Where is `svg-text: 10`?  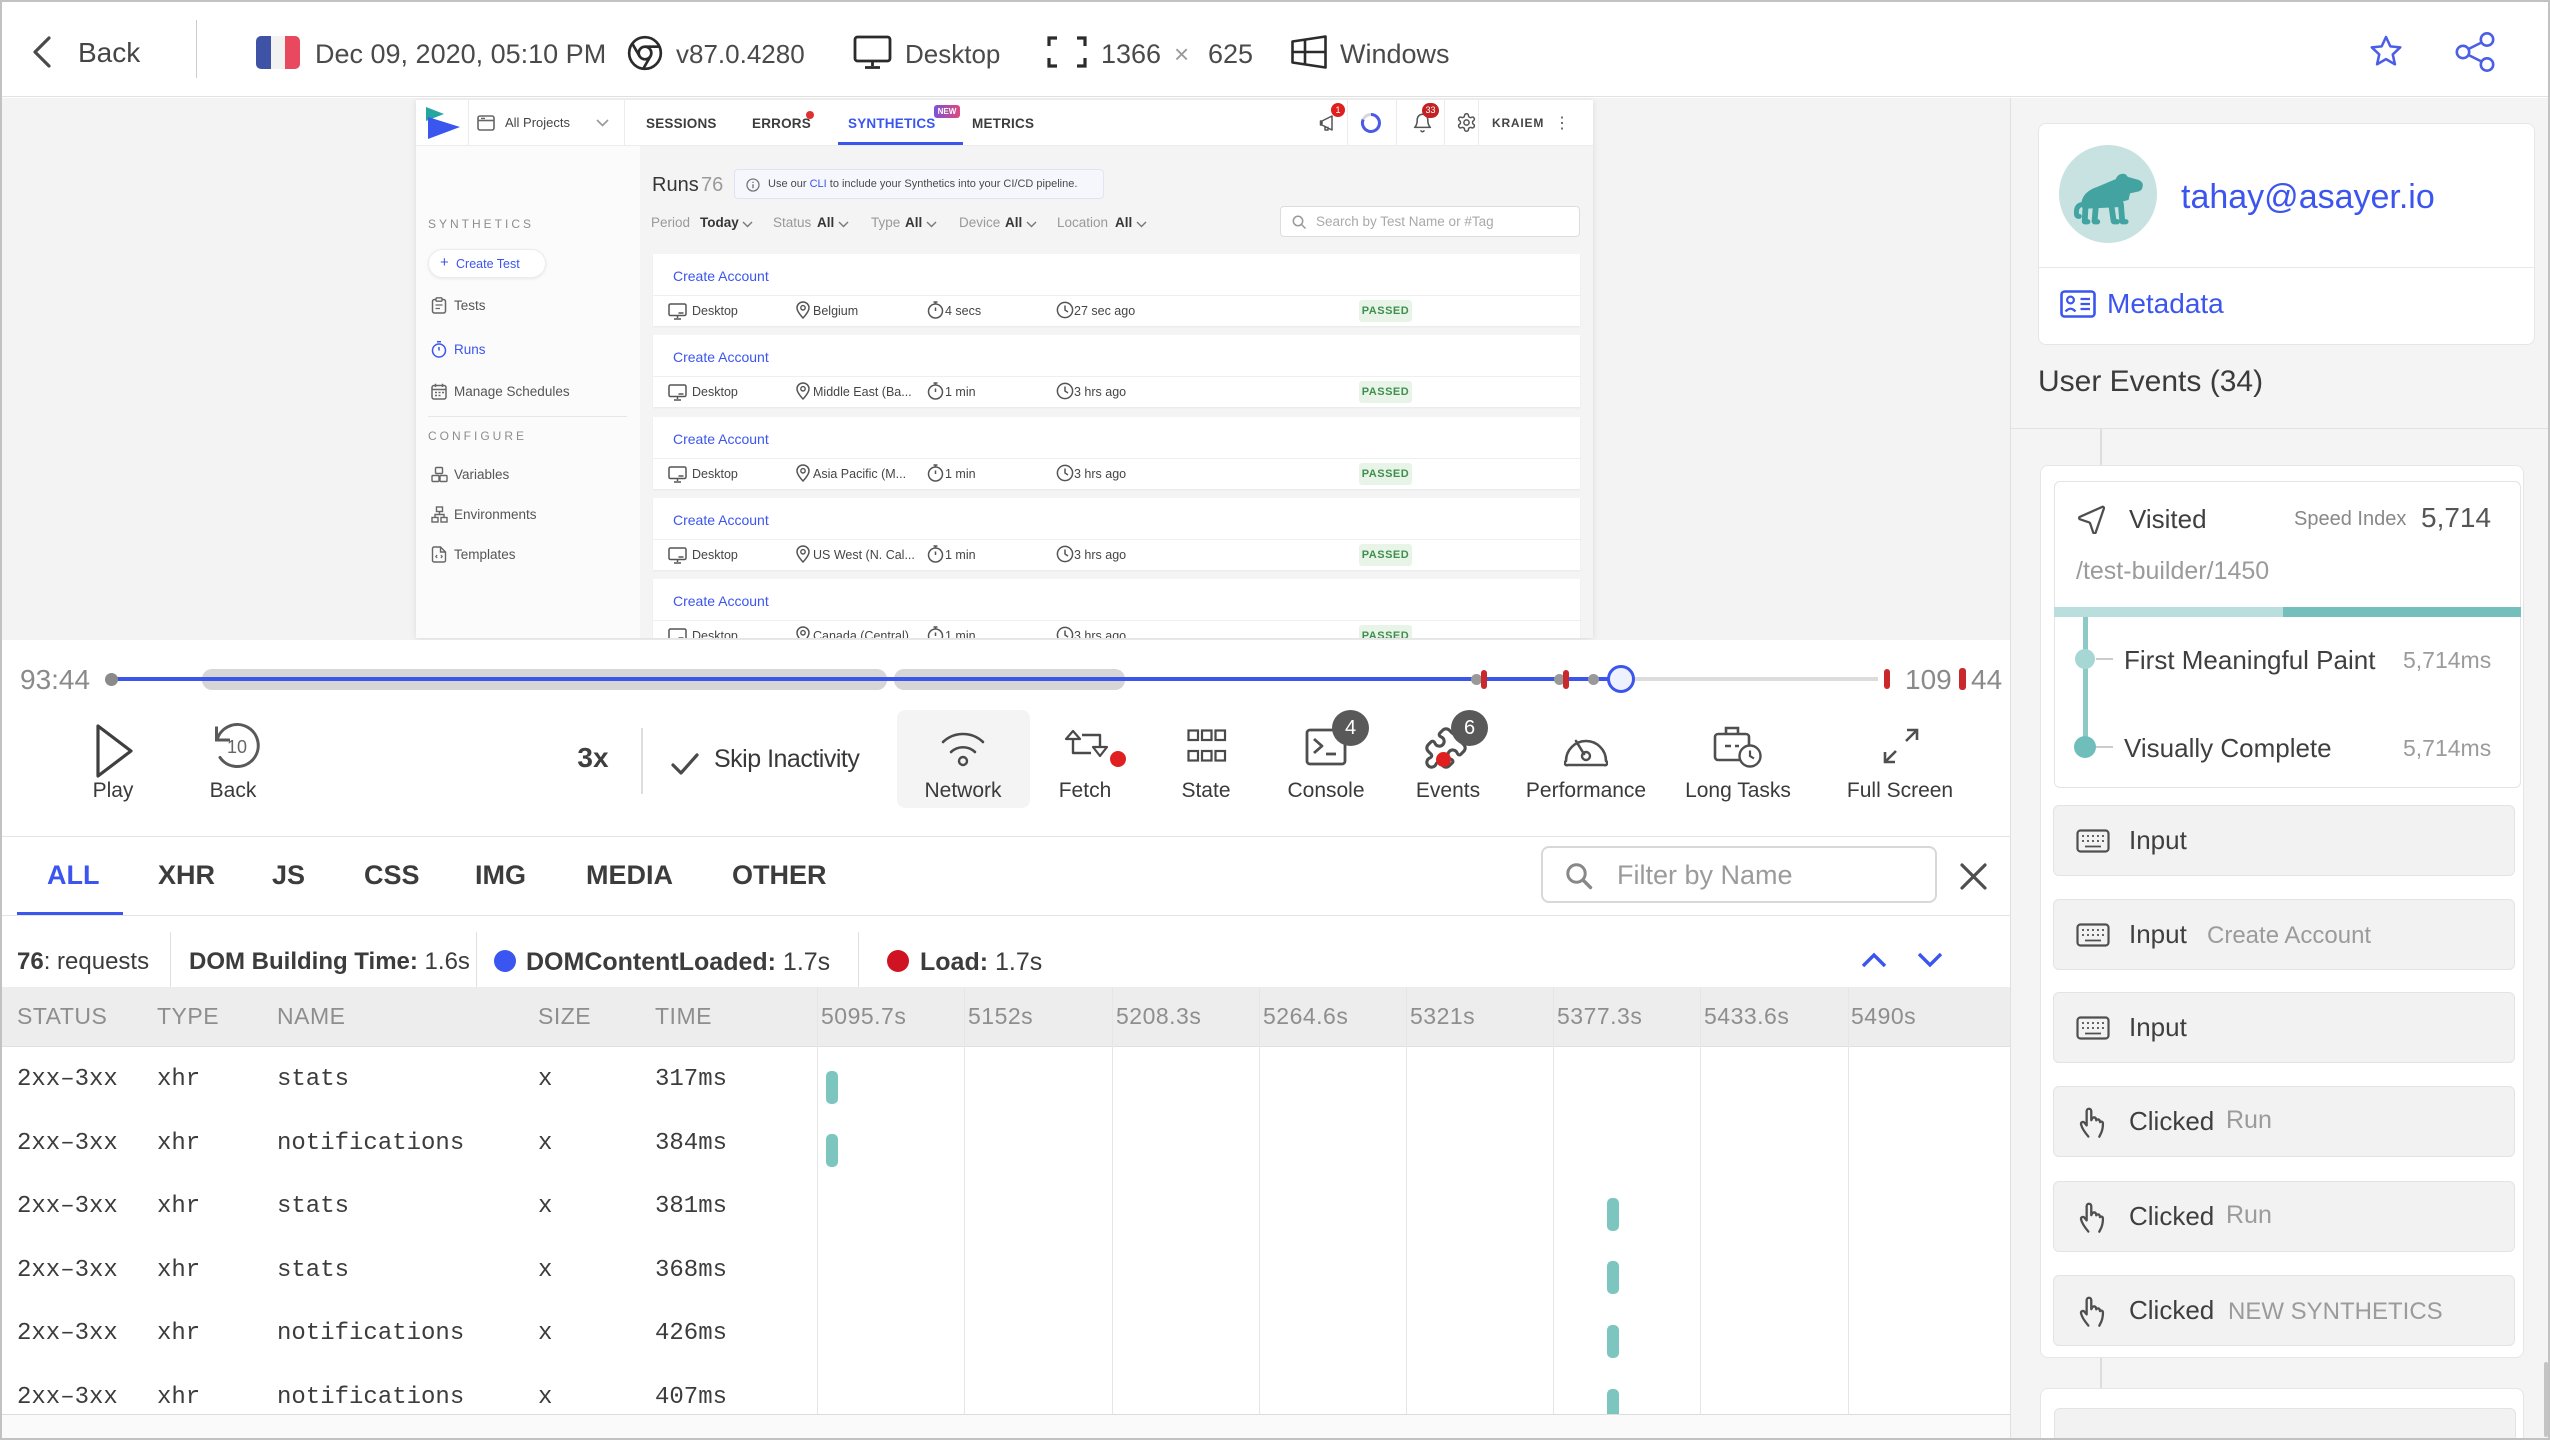 svg-text: 10 is located at coordinates (237, 747).